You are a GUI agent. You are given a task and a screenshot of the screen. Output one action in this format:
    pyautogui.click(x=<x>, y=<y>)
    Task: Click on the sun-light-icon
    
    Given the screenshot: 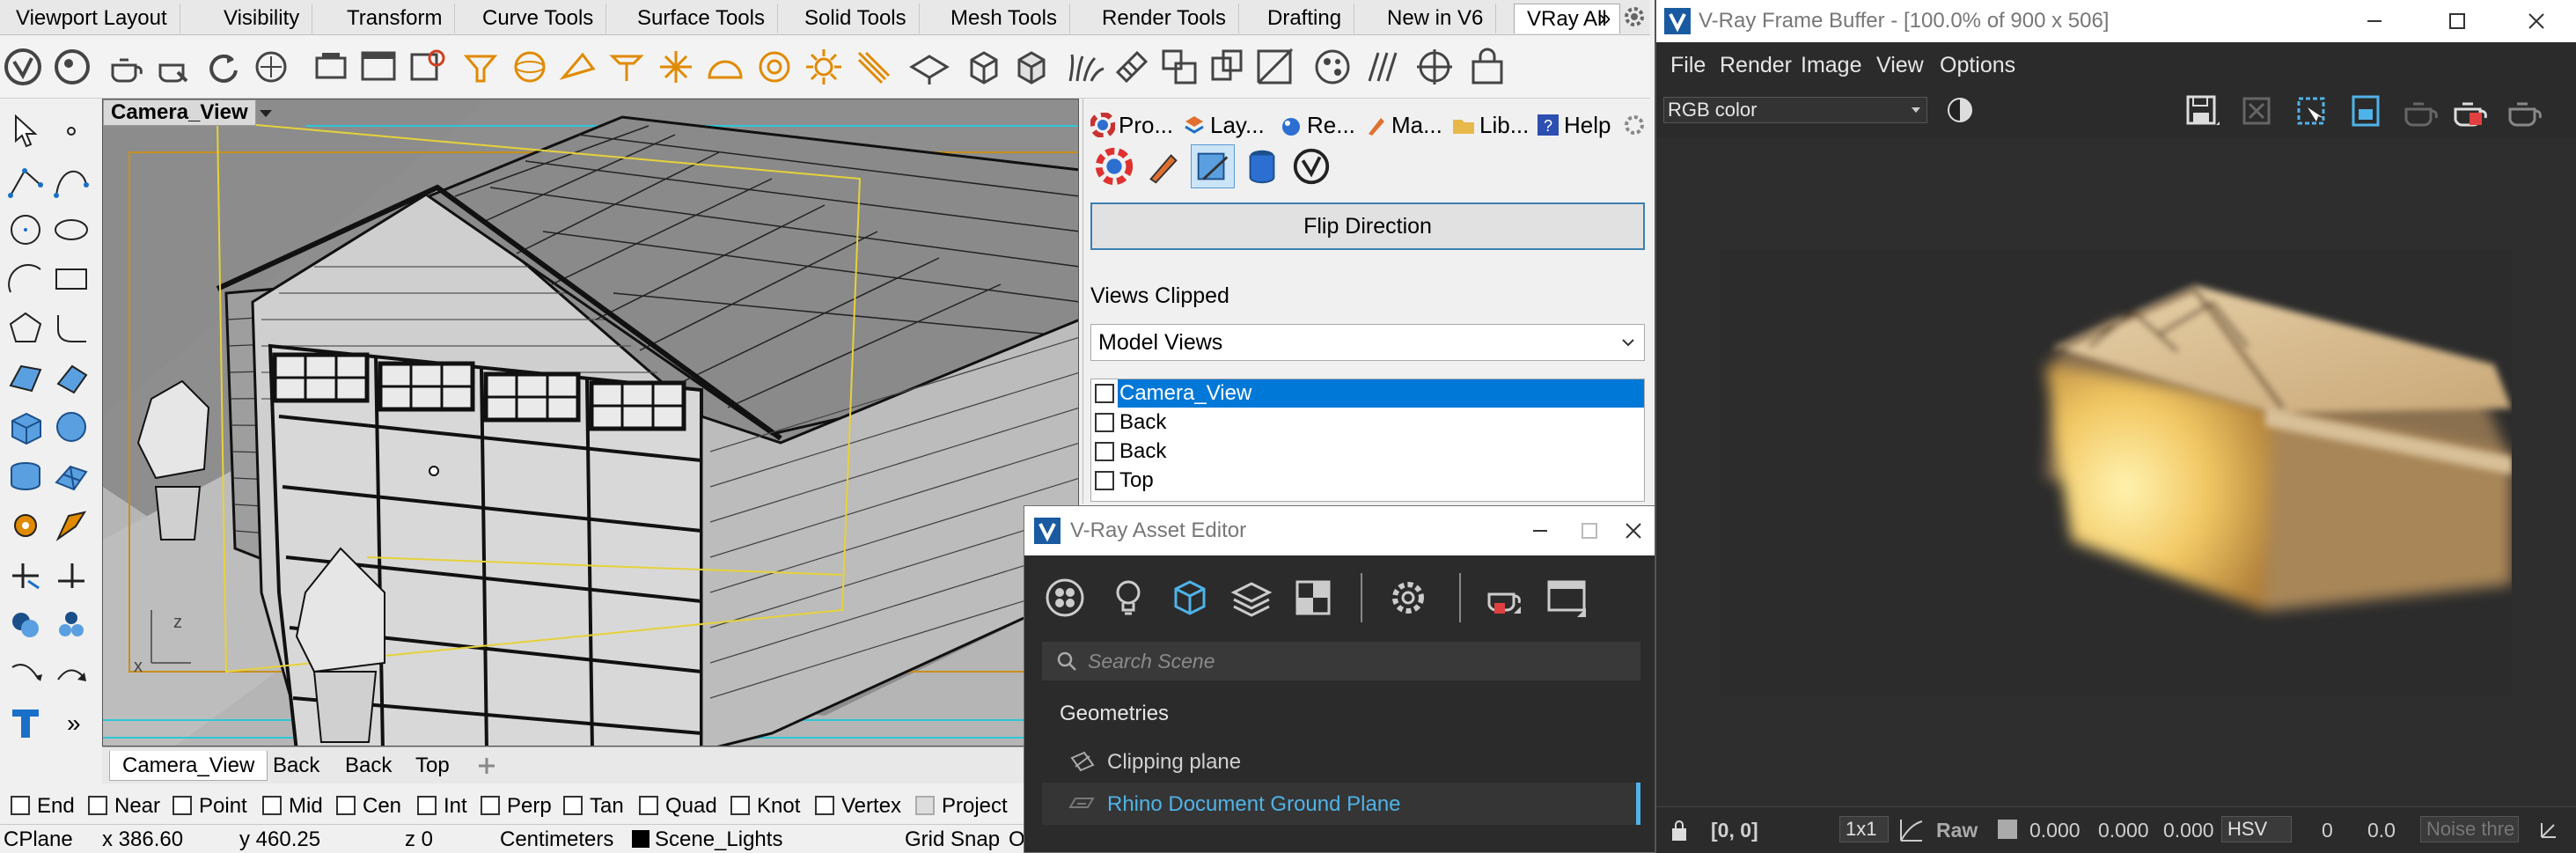 What is the action you would take?
    pyautogui.click(x=824, y=67)
    